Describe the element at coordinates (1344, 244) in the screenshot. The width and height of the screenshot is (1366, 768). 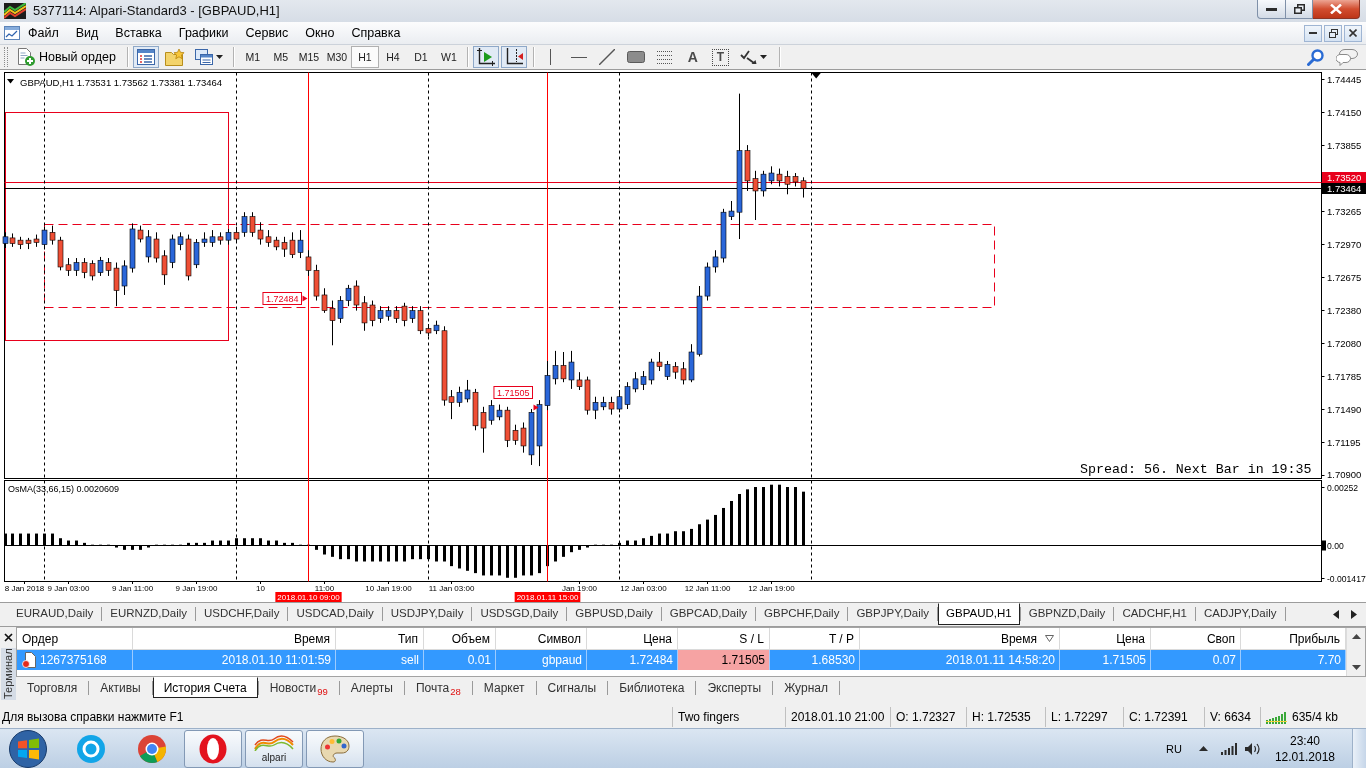
I see `axis-label: 1.72970` at that location.